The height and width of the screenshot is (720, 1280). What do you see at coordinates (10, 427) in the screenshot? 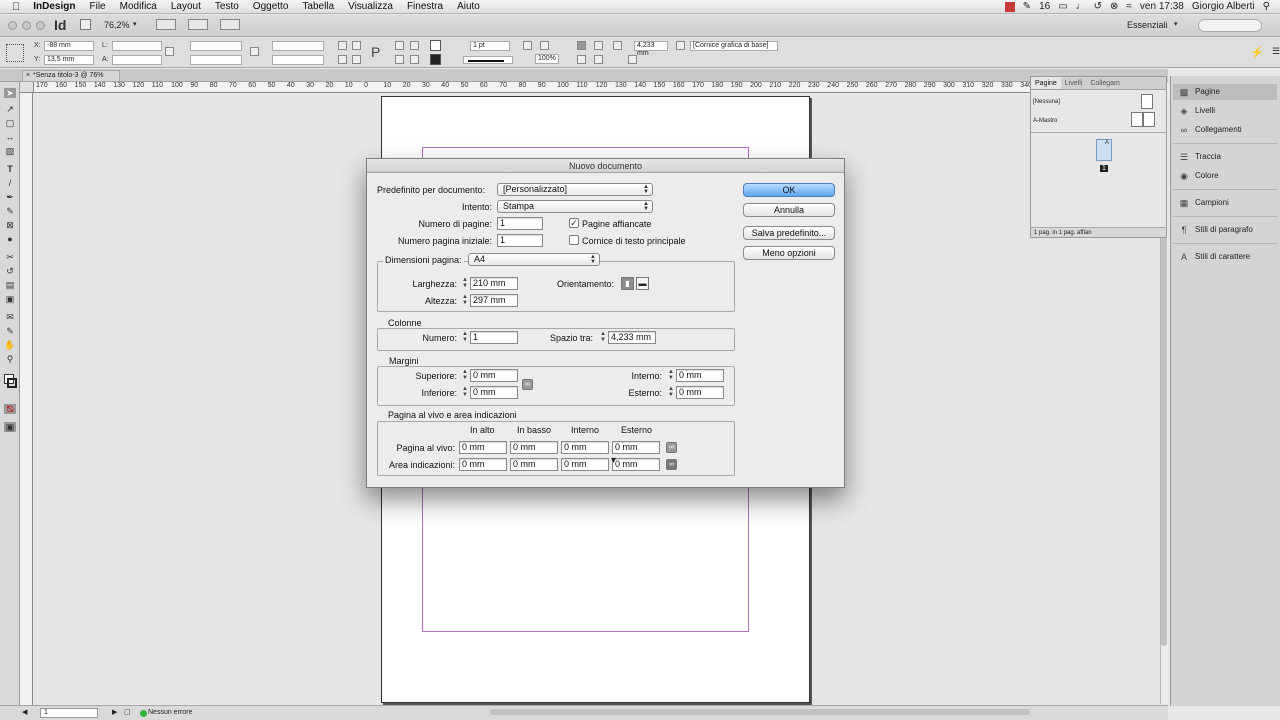
I see `screen-mode-icon: ▣` at bounding box center [10, 427].